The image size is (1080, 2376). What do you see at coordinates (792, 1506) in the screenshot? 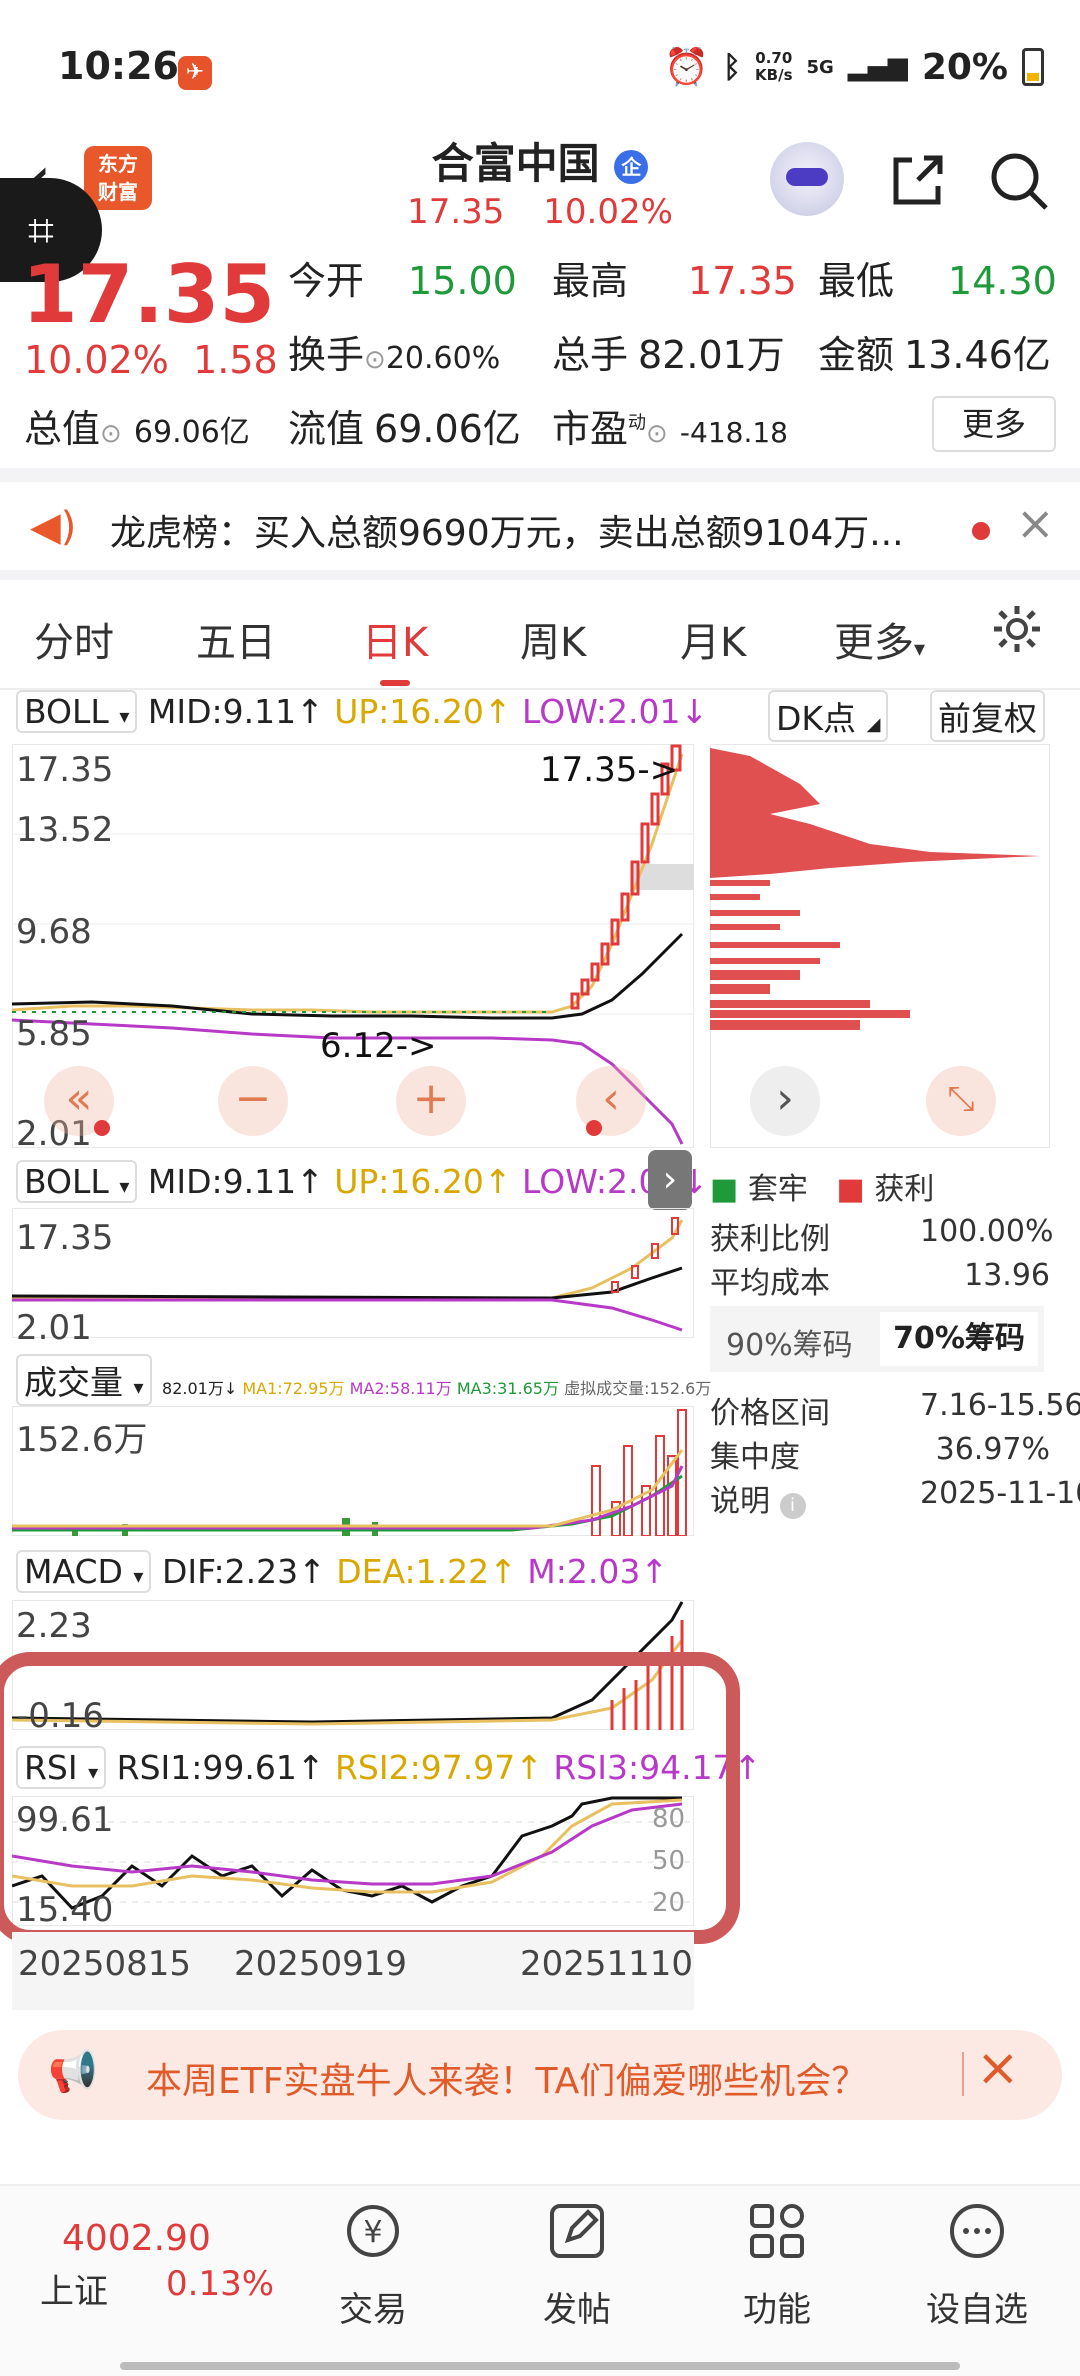
I see `info-icon: i` at bounding box center [792, 1506].